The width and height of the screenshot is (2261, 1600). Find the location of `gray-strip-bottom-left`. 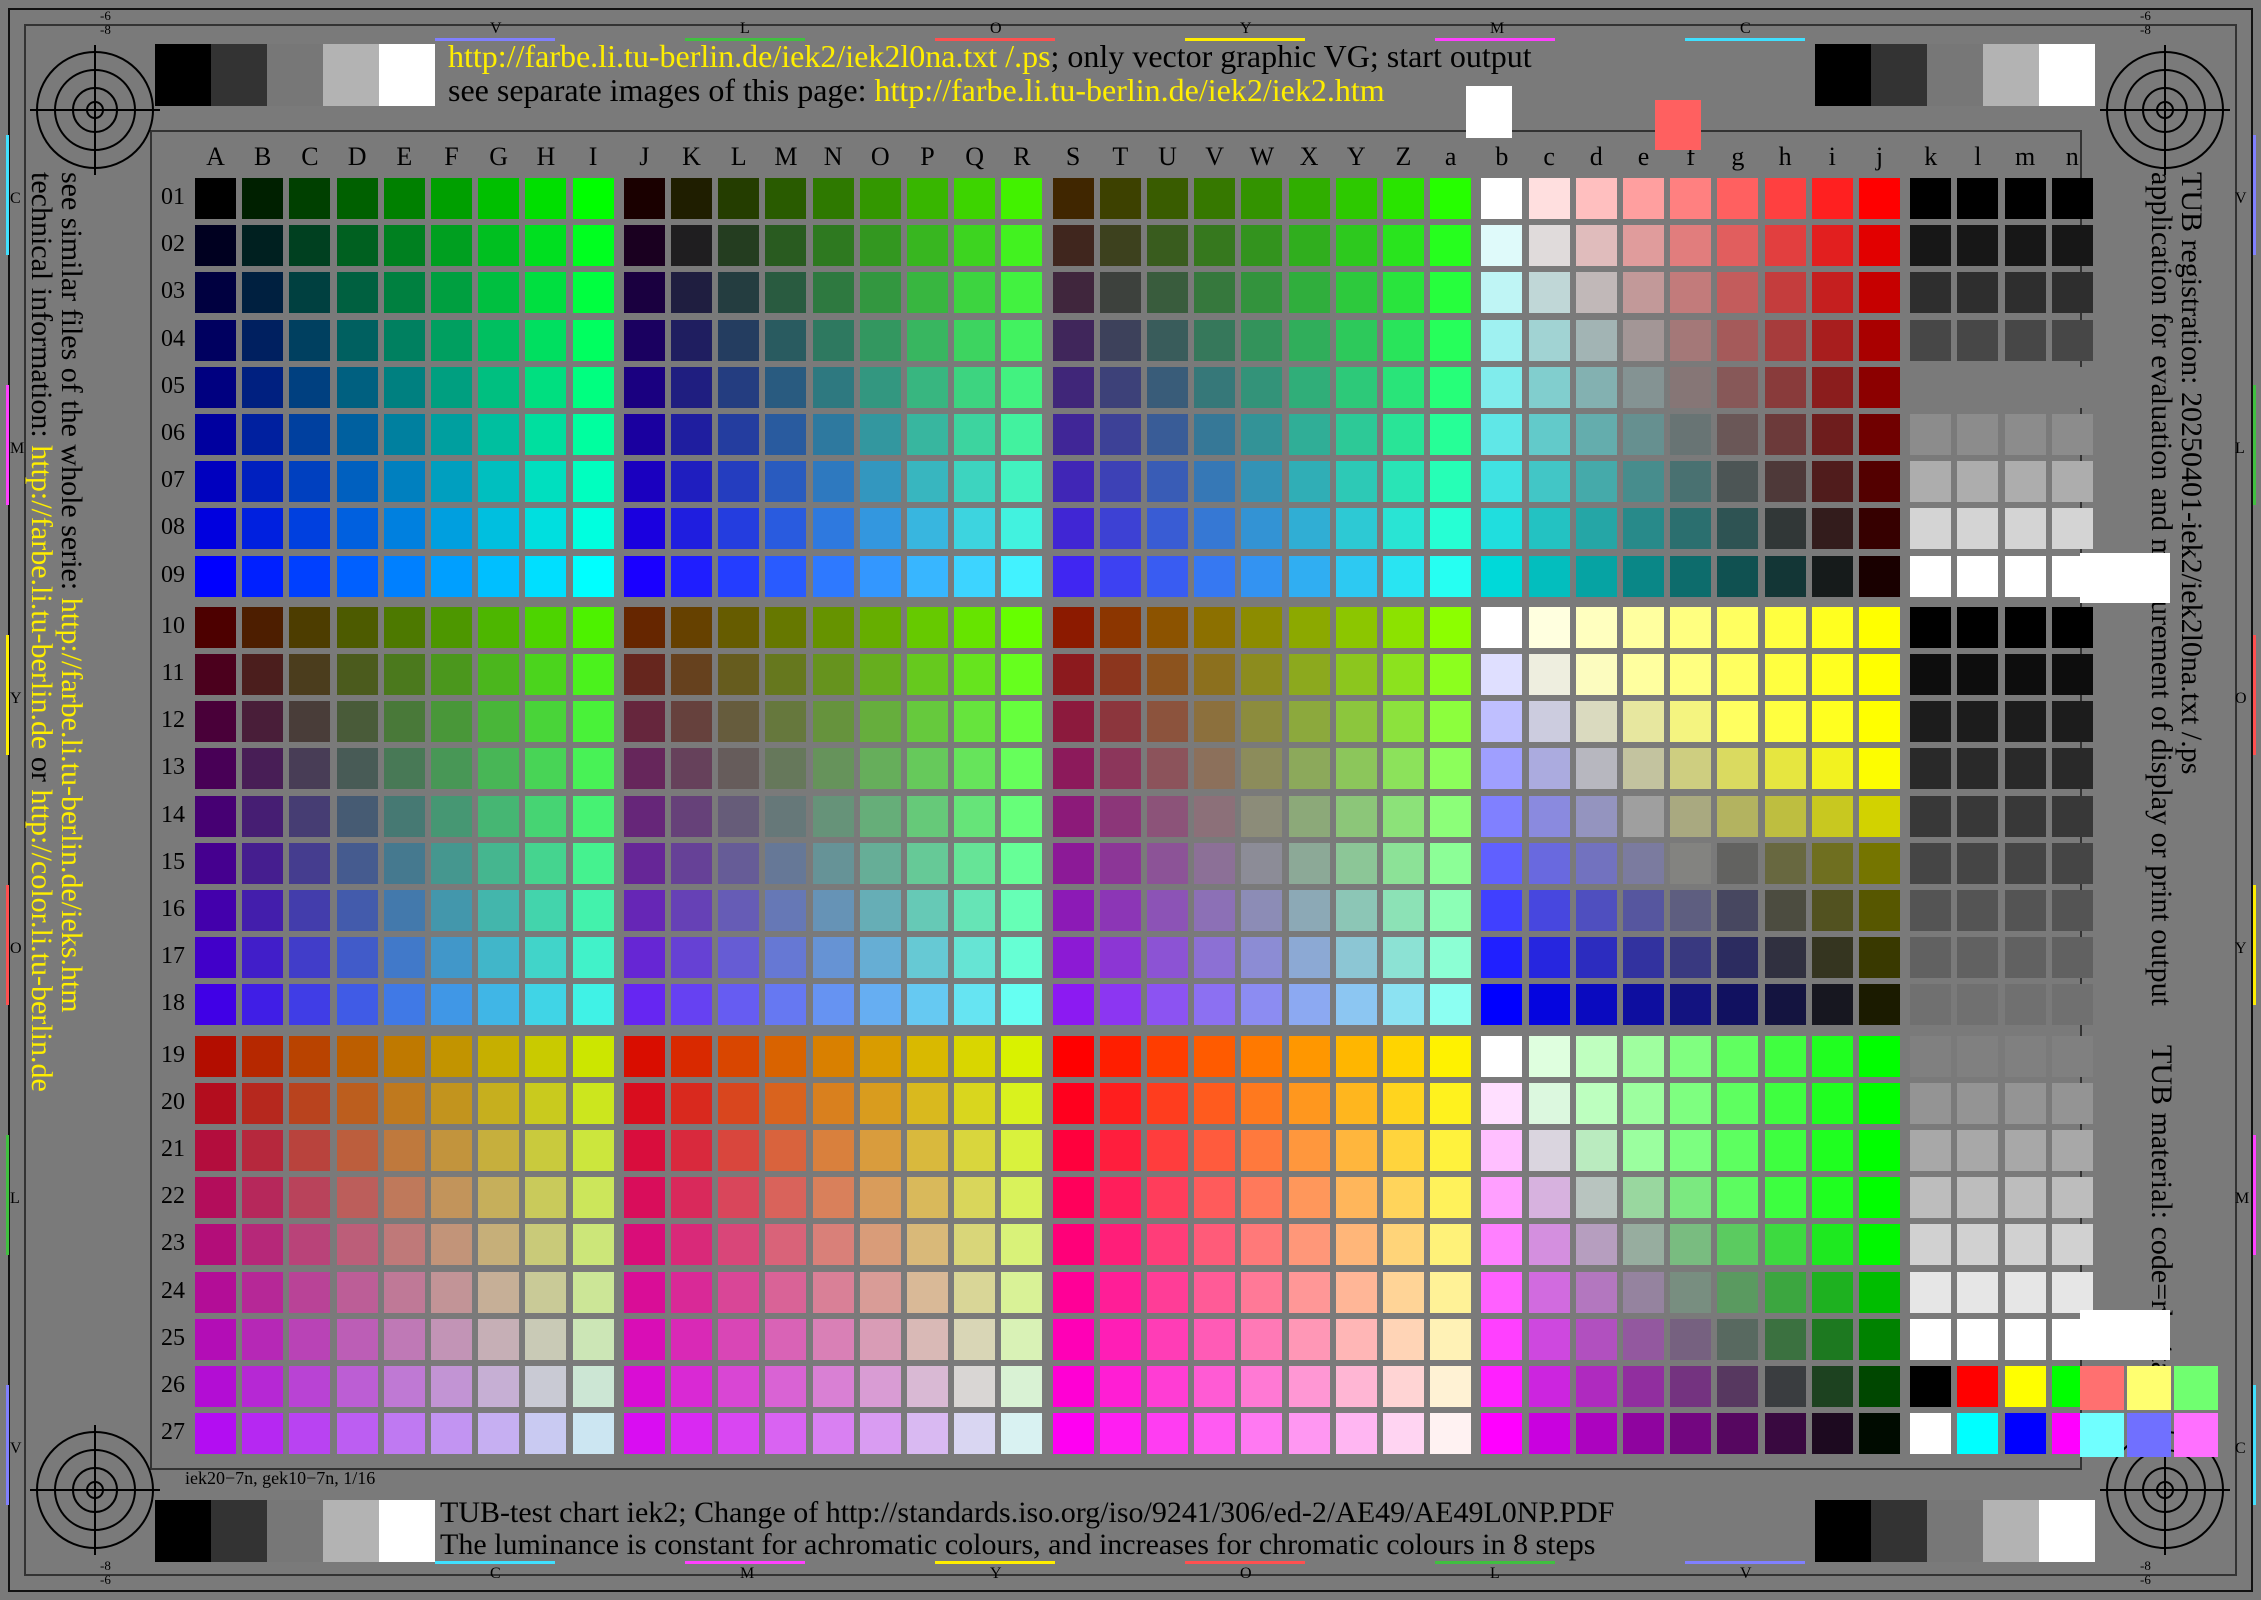

gray-strip-bottom-left is located at coordinates (295, 1531).